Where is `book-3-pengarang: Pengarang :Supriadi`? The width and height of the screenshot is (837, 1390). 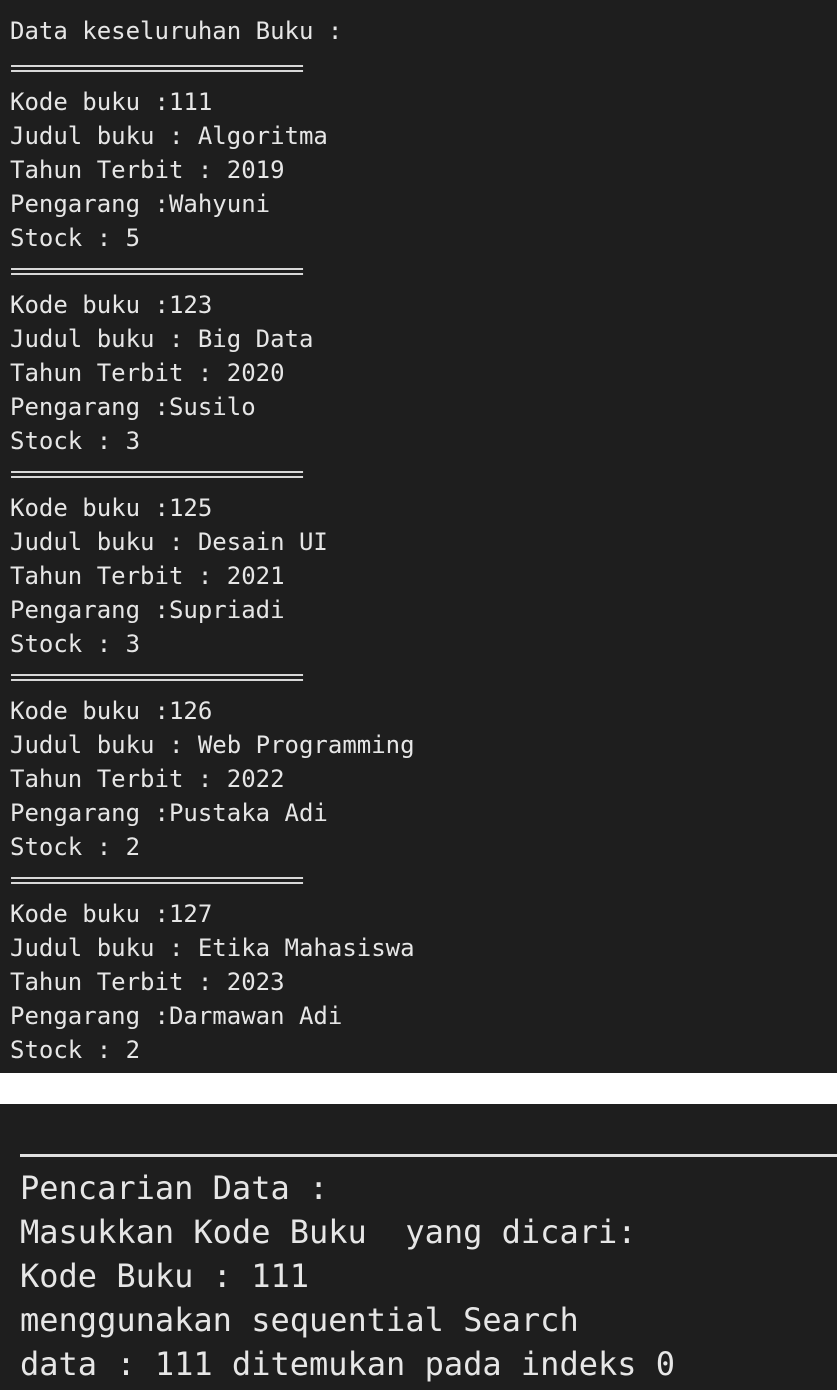
book-3-pengarang: Pengarang :Supriadi is located at coordinates (147, 610).